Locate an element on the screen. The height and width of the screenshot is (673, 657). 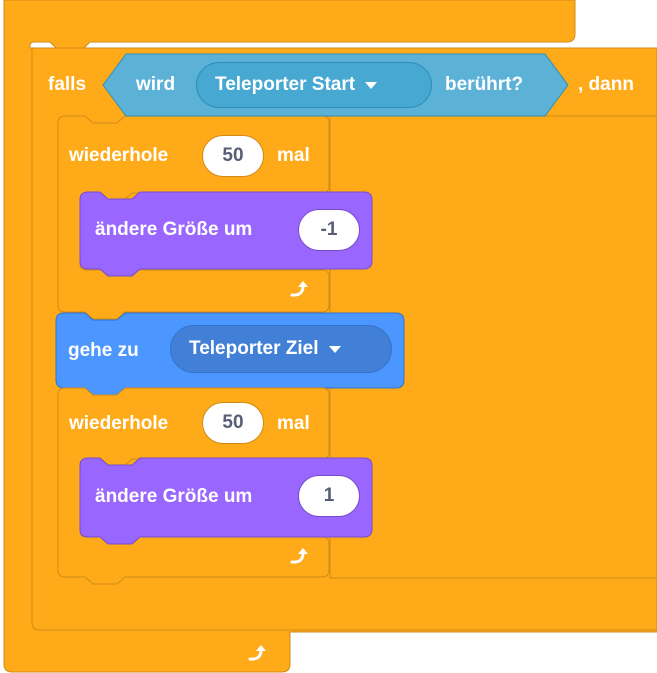
repeat-label-1: wiederhole is located at coordinates (119, 155).